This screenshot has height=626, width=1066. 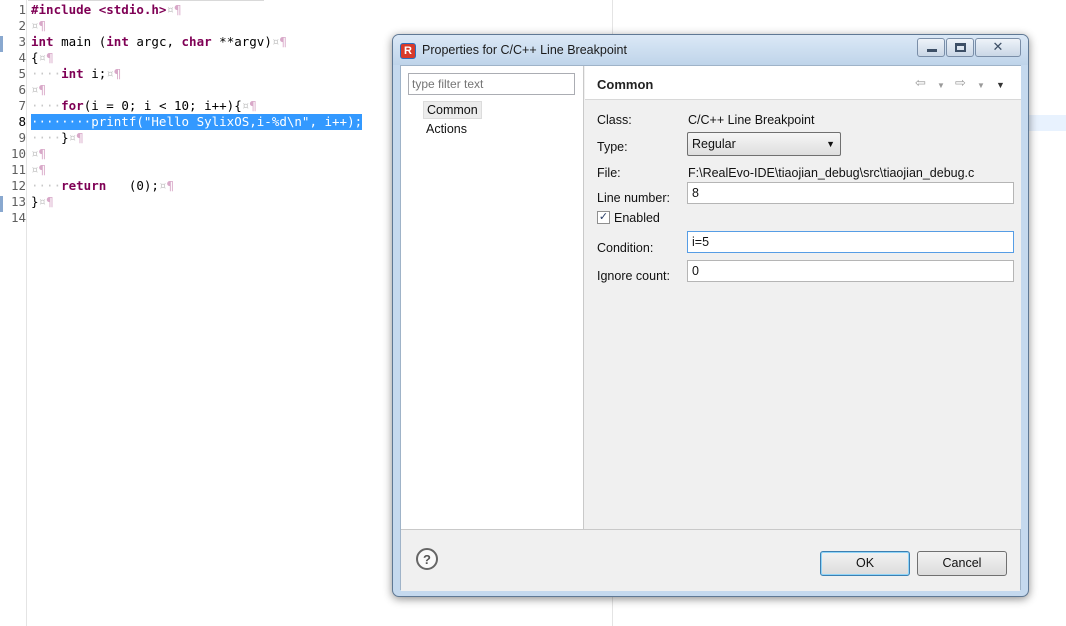 I want to click on line-number: 2, so click(x=22, y=25).